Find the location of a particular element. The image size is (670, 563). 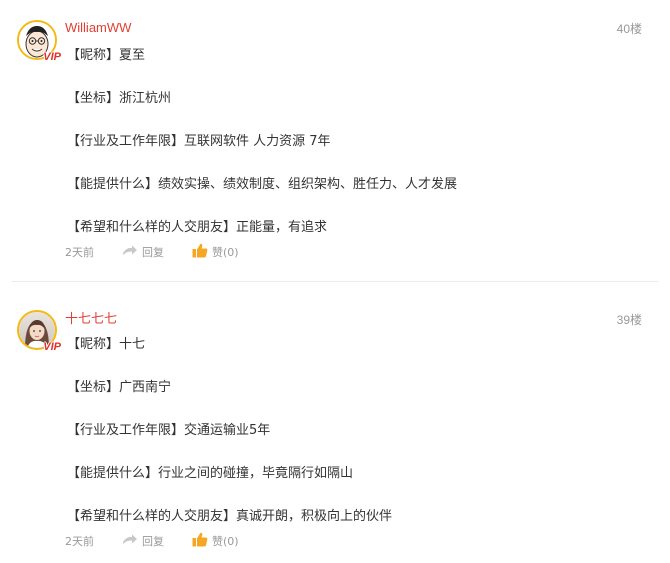

post-divider is located at coordinates (335, 281).